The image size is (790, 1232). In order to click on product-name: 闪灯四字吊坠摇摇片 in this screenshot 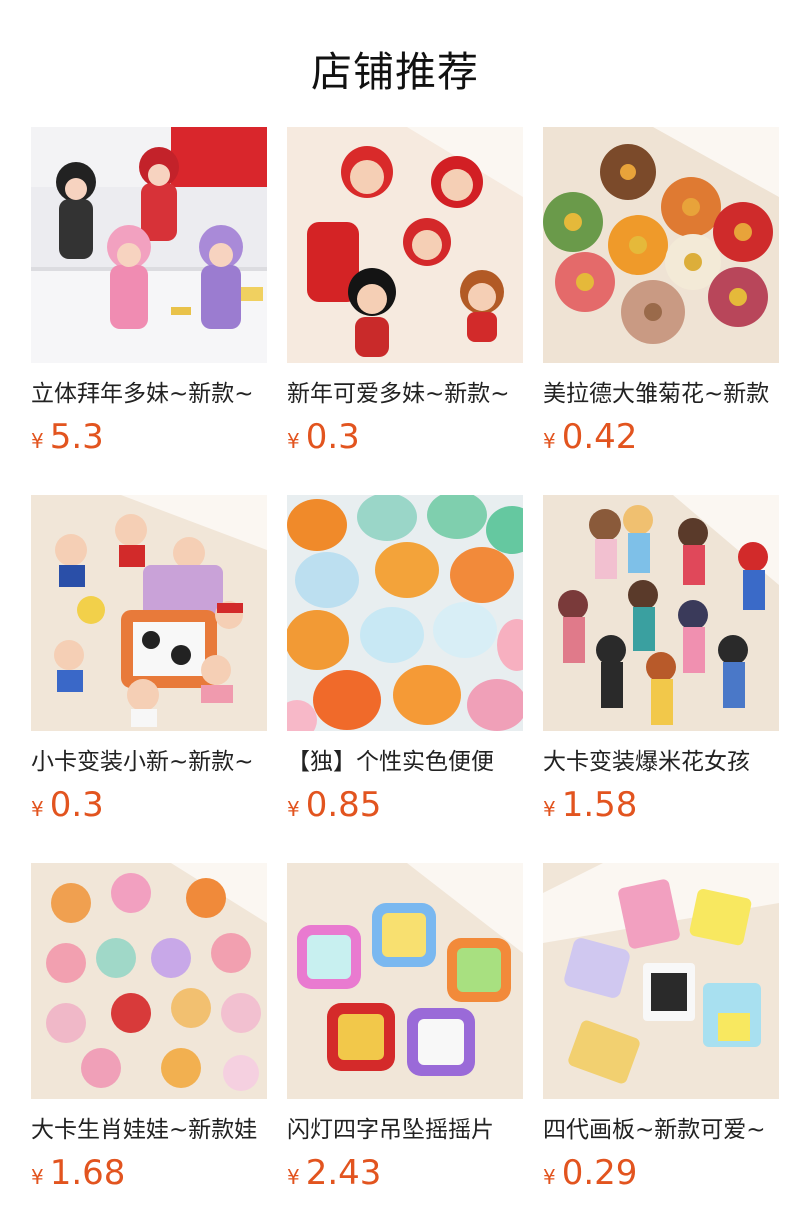, I will do `click(405, 1130)`.